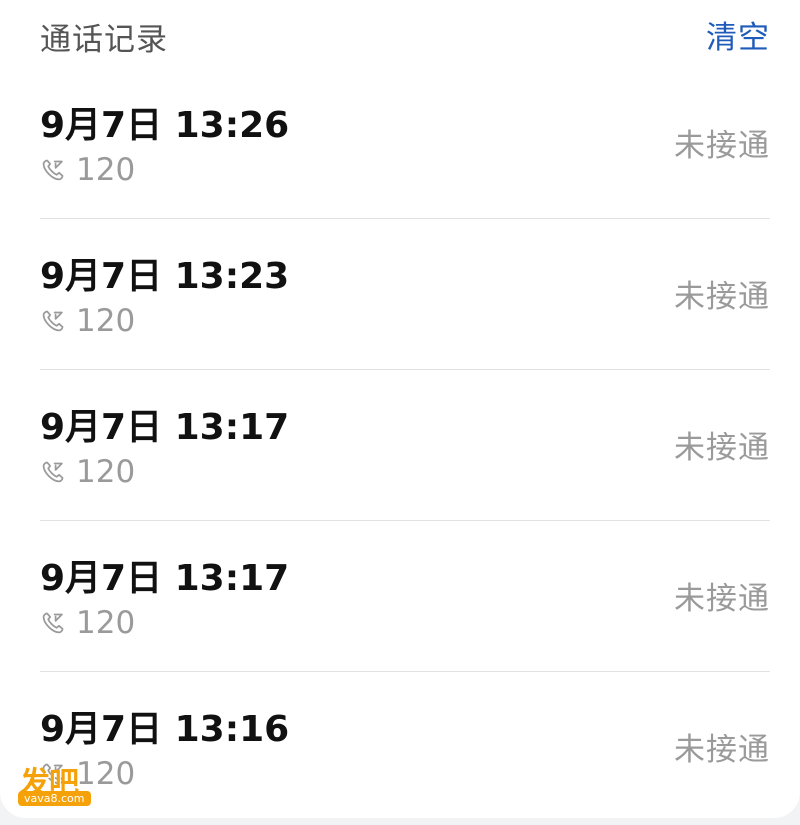  I want to click on call-log-header: 通话记录 清空, so click(405, 34).